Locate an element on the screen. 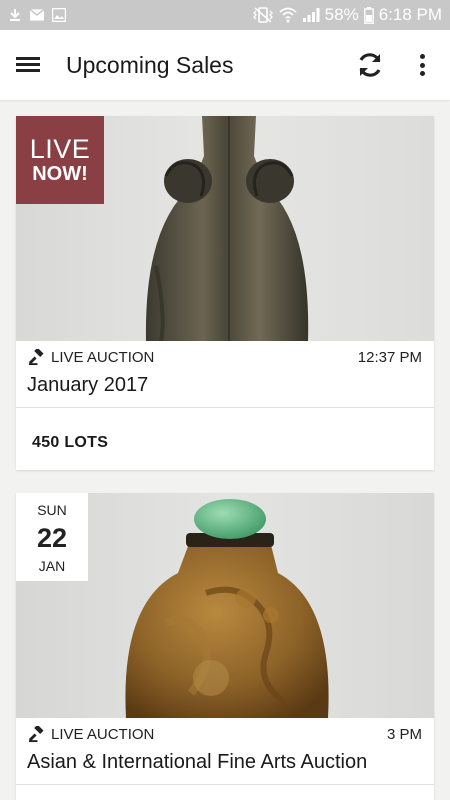 The image size is (450, 800). vibrate-icon is located at coordinates (263, 15).